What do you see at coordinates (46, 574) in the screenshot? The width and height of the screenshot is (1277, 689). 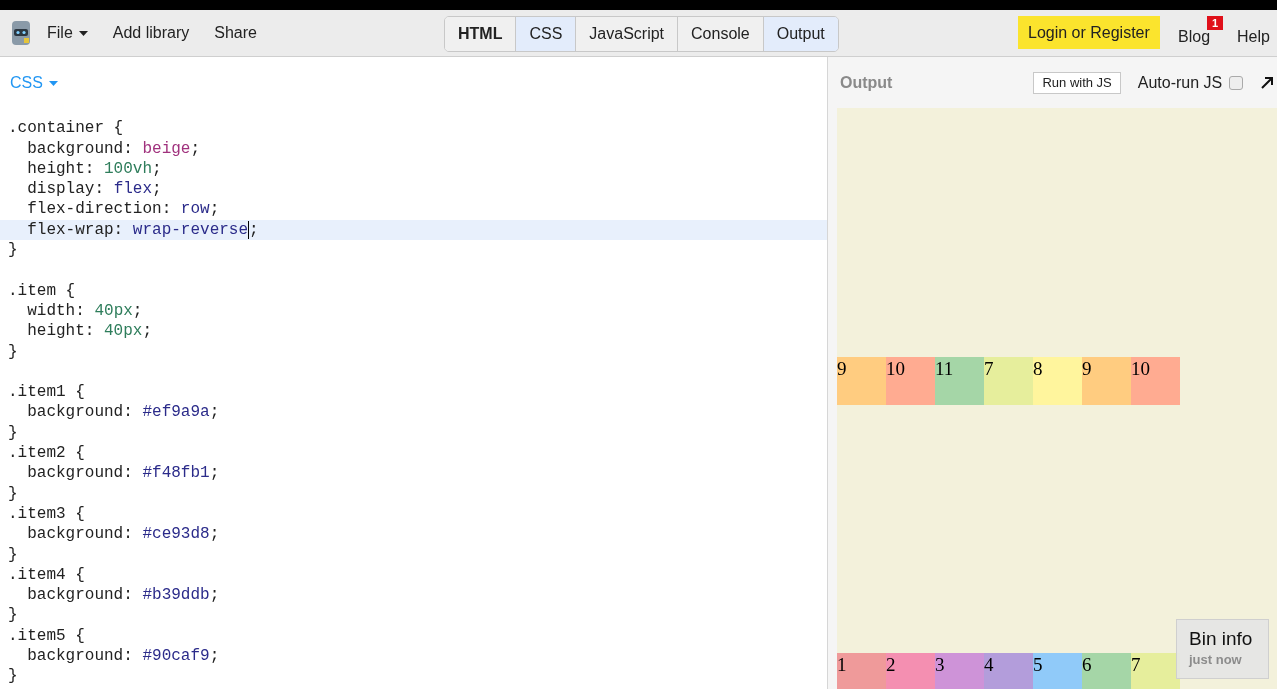 I see `code-line: .item4 {` at bounding box center [46, 574].